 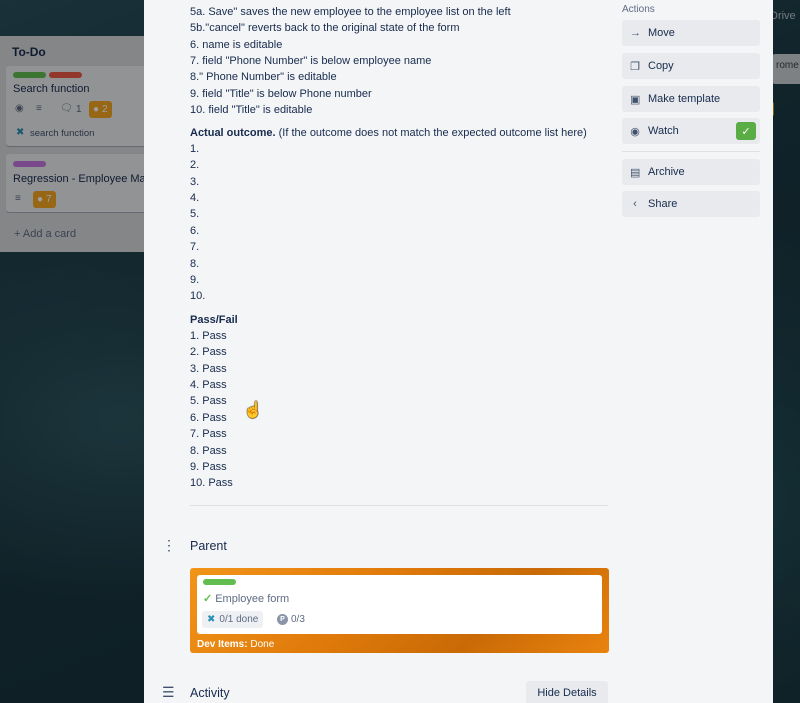 I want to click on pass-fail-item: 3. Pass, so click(x=208, y=369).